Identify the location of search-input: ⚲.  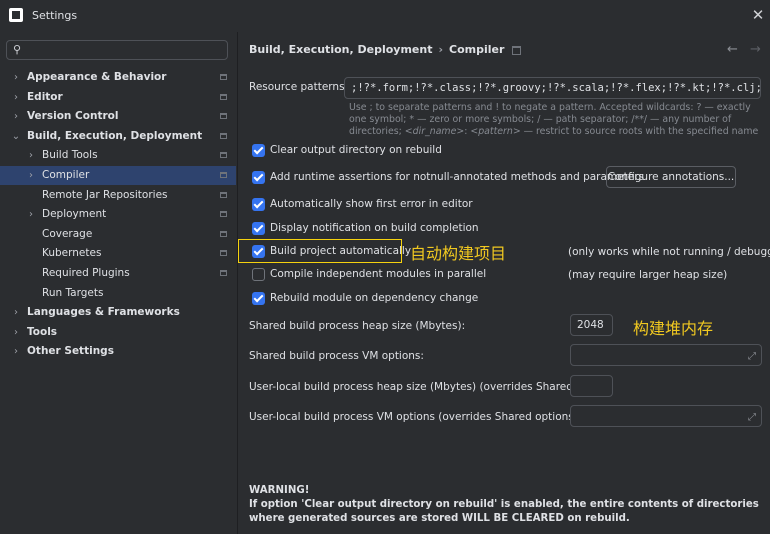
(117, 50).